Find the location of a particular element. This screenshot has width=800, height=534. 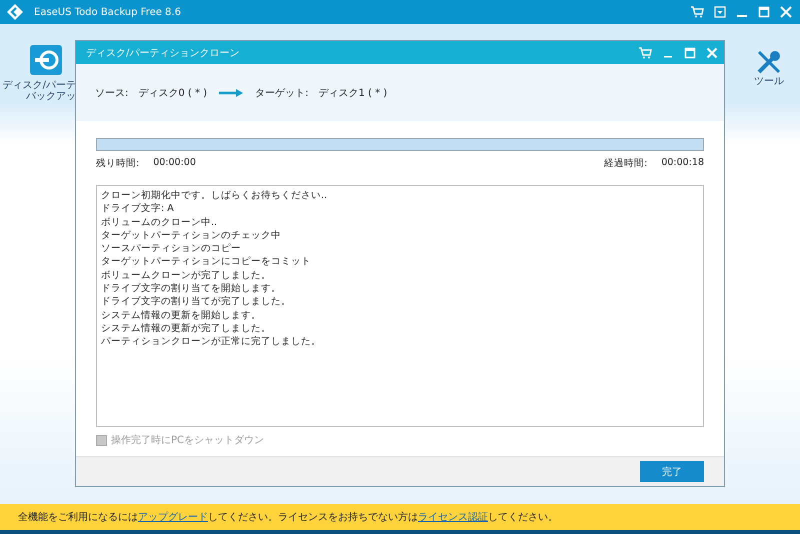

source-disk: ディスク0 ( * ) is located at coordinates (173, 93).